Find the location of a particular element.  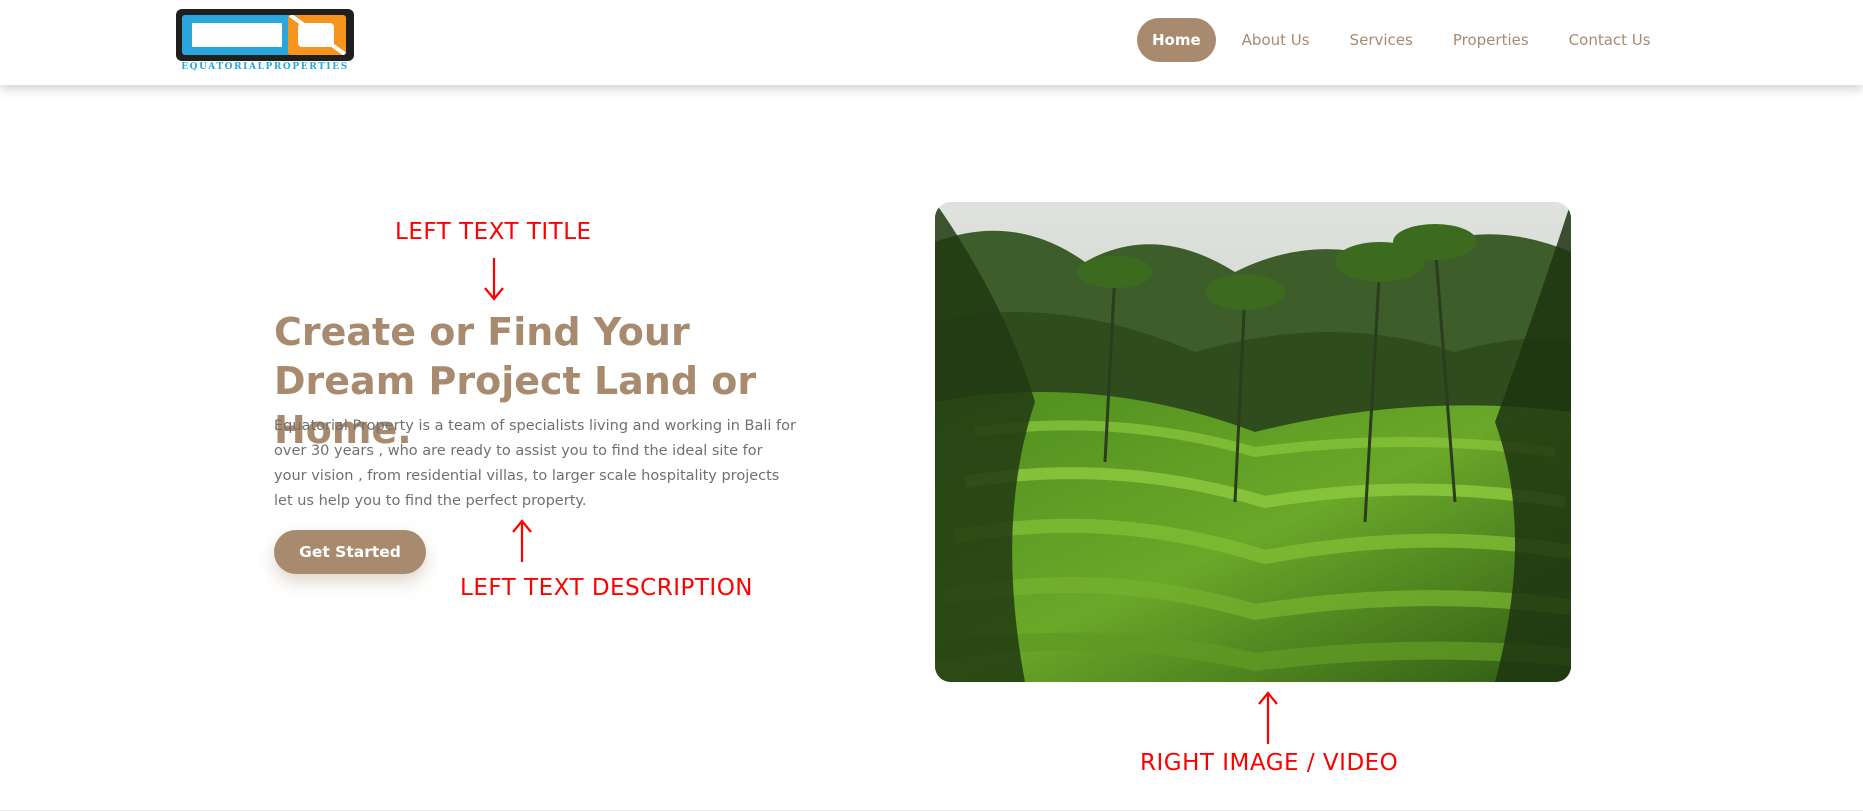

get-started-button: Get Started is located at coordinates (350, 552).